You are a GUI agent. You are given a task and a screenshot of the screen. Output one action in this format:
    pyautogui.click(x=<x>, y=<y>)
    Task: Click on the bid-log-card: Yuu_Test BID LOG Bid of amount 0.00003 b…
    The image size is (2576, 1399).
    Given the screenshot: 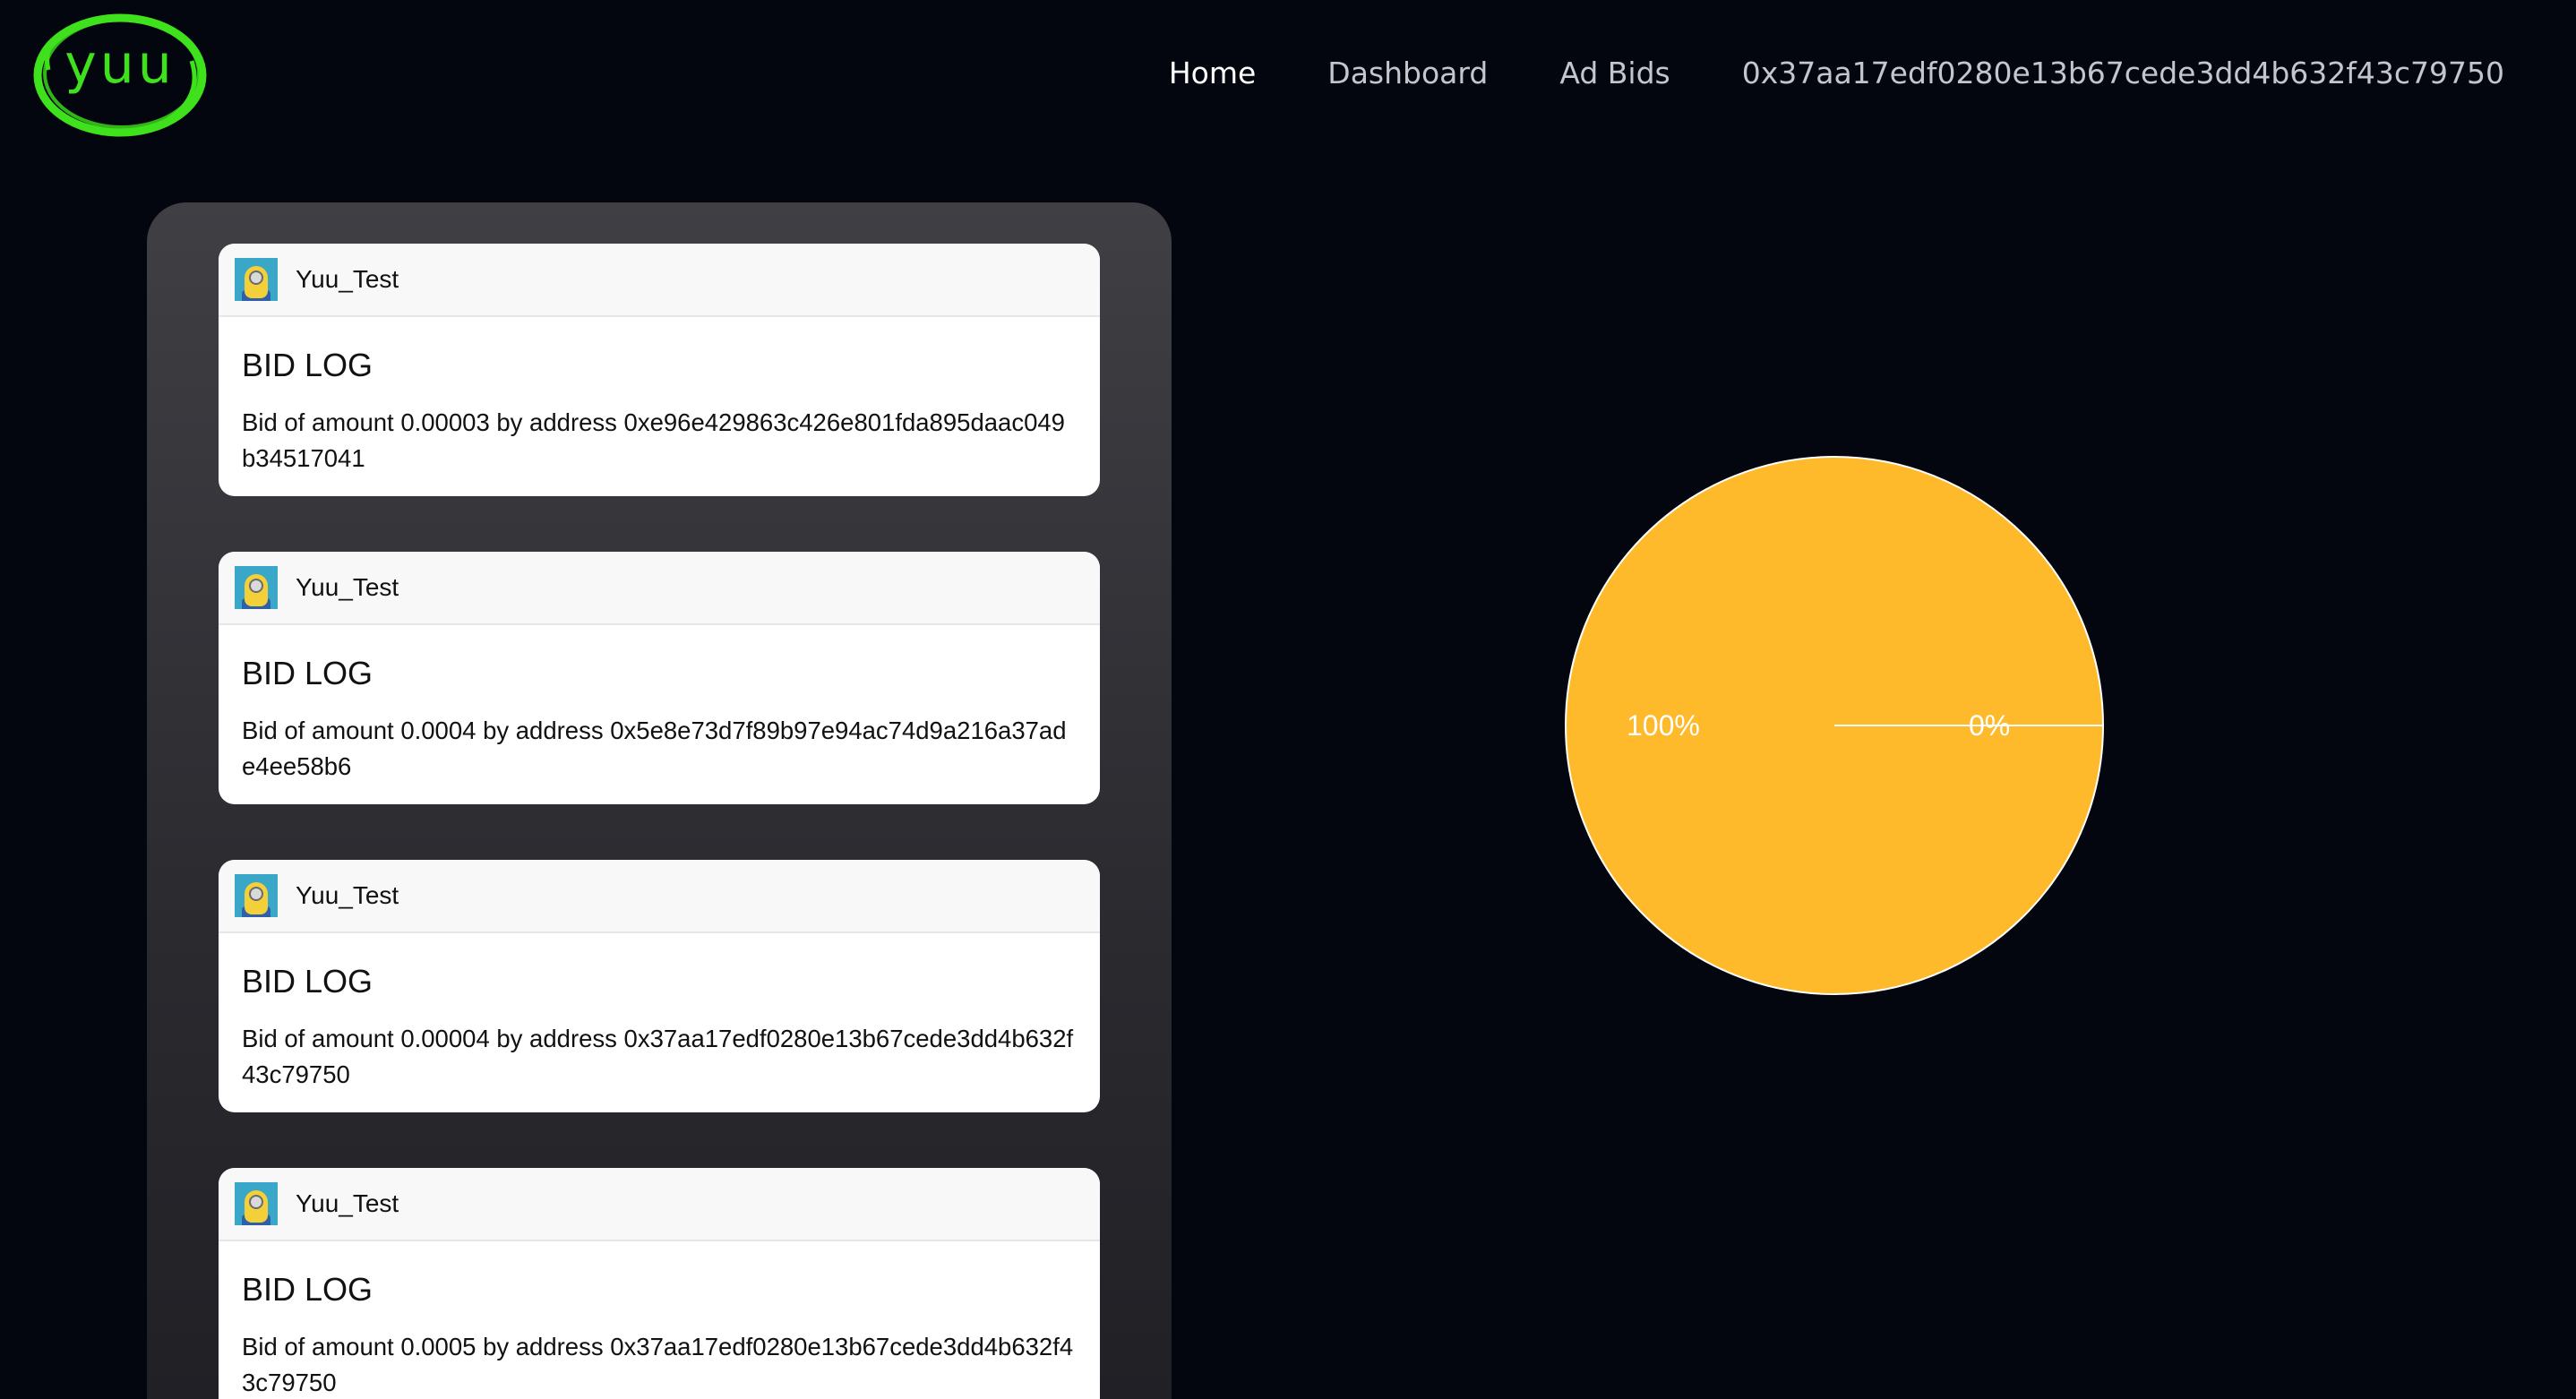 What is the action you would take?
    pyautogui.click(x=659, y=370)
    